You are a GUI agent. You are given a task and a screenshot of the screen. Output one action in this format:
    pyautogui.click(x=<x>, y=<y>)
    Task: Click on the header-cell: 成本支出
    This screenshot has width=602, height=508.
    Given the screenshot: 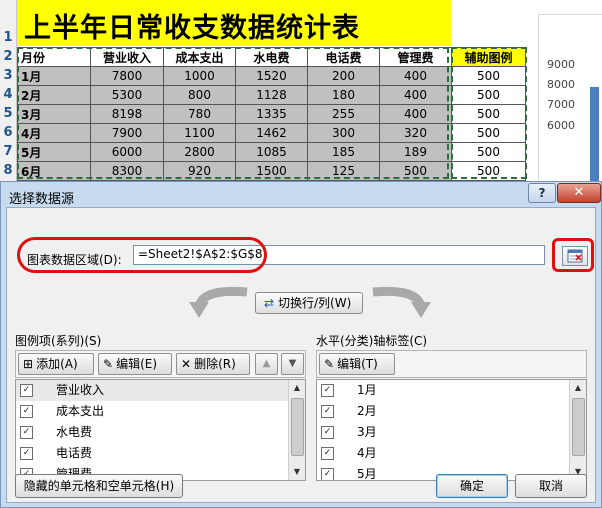 What is the action you would take?
    pyautogui.click(x=199, y=57)
    